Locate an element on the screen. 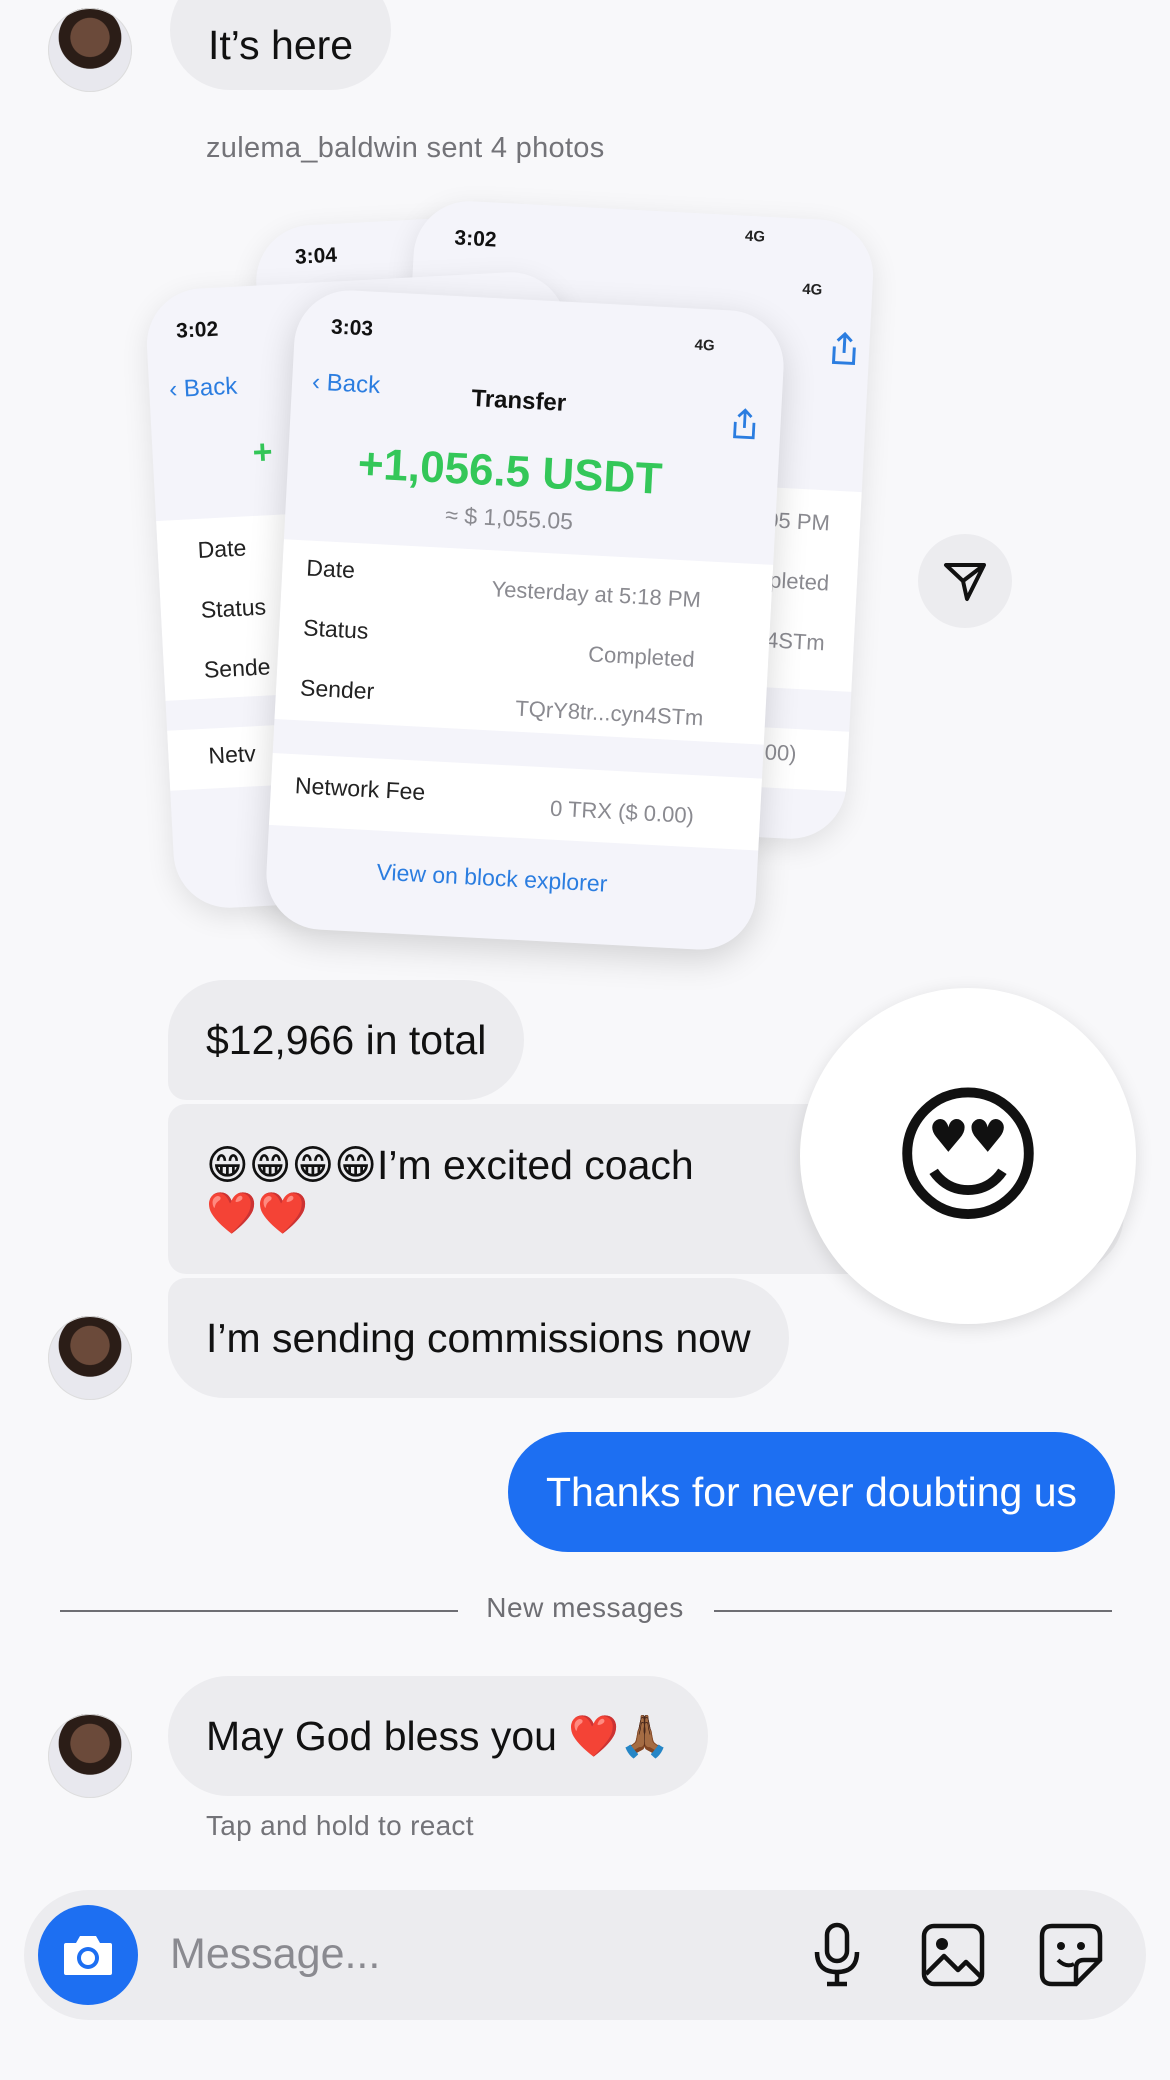 This screenshot has width=1170, height=2080. send-icon is located at coordinates (965, 582).